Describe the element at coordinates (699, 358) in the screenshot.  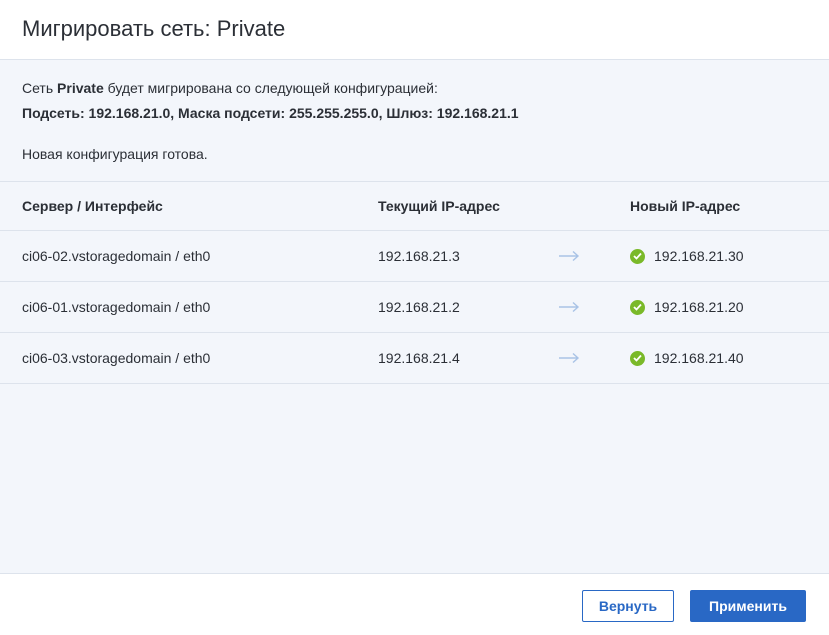
I see `new-ip: 192.168.21.40` at that location.